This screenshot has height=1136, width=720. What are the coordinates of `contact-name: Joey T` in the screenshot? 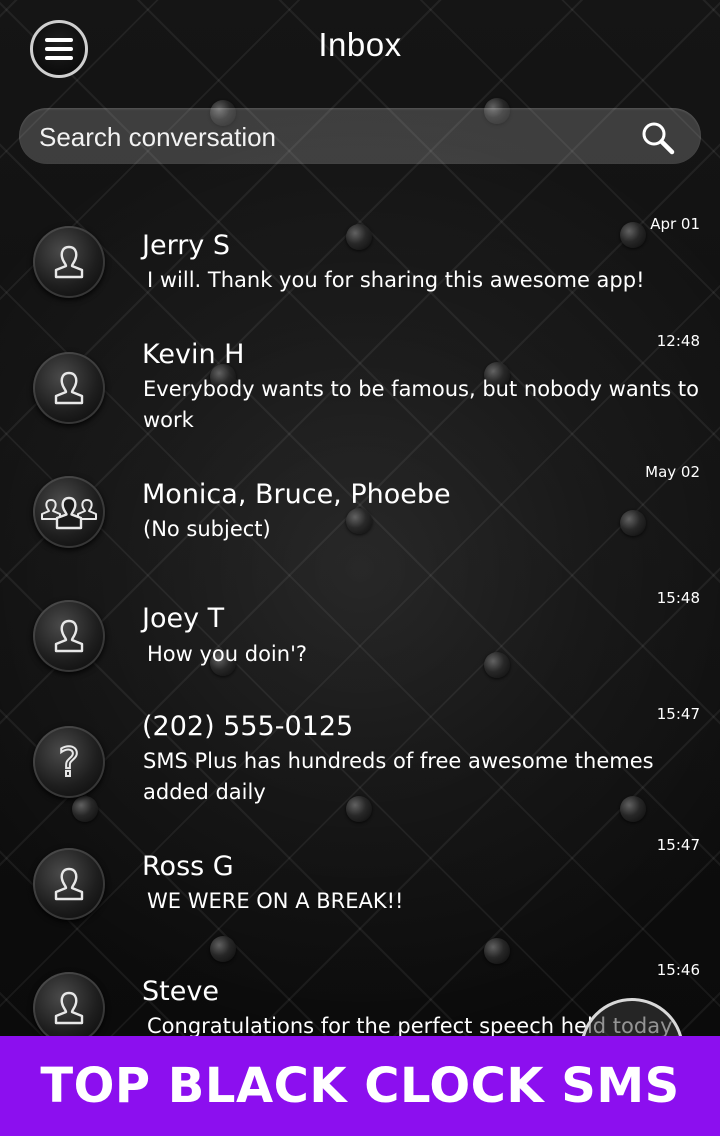 It's located at (183, 618).